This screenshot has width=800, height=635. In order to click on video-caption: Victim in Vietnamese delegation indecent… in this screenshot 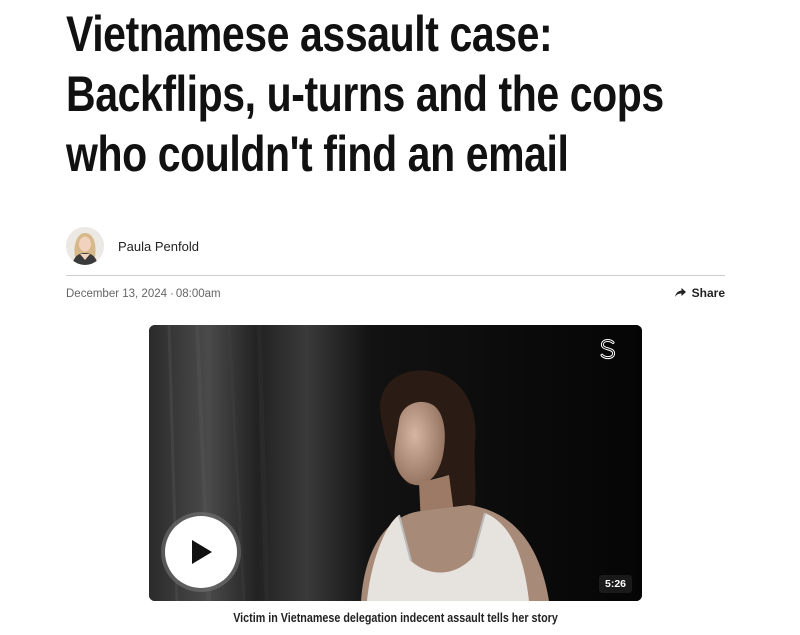, I will do `click(395, 618)`.